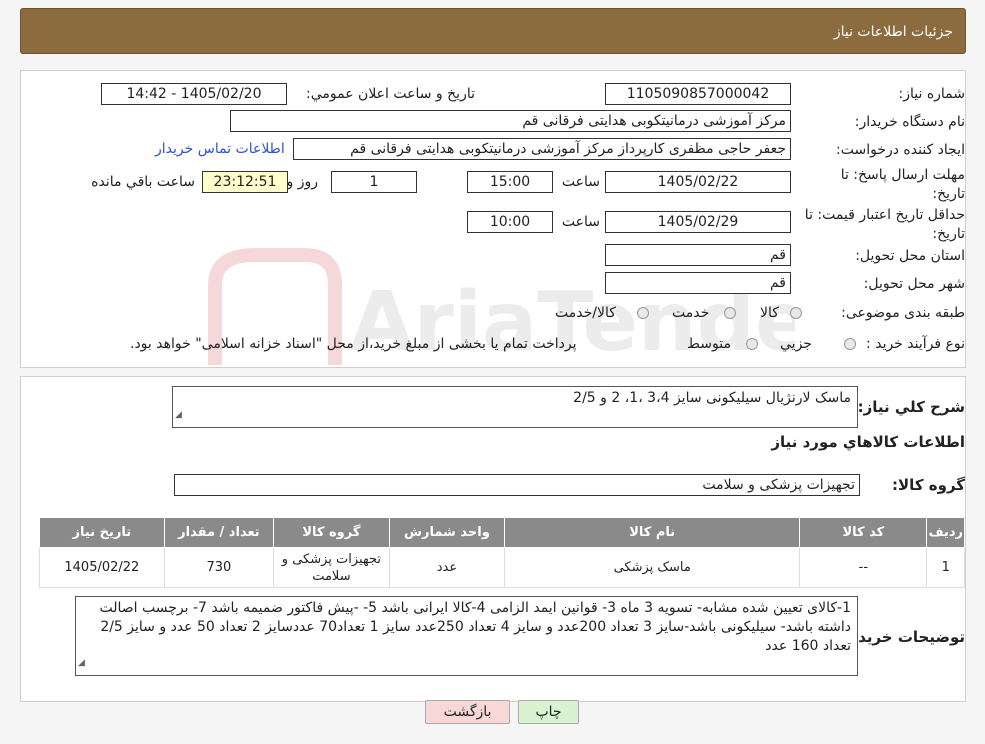 Image resolution: width=985 pixels, height=744 pixels. What do you see at coordinates (467, 712) in the screenshot?
I see `back-button: بازگشت` at bounding box center [467, 712].